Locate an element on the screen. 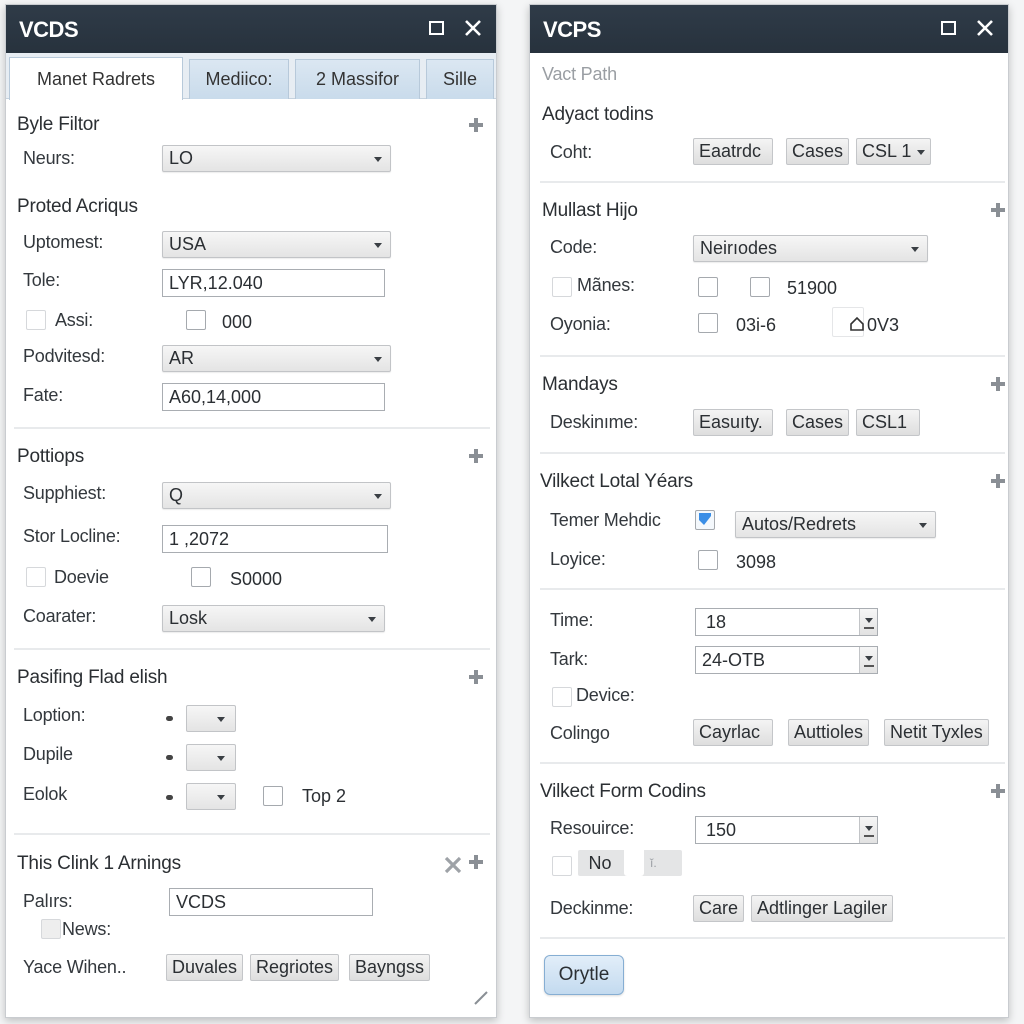 The image size is (1024, 1024). title-bar: VCDS is located at coordinates (251, 29).